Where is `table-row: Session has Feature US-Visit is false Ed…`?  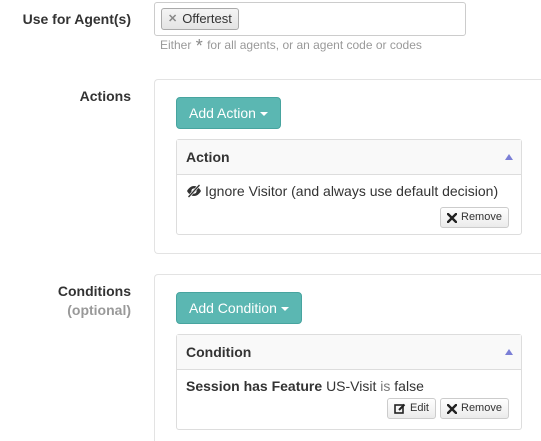
table-row: Session has Feature US-Visit is false Ed… is located at coordinates (349, 394).